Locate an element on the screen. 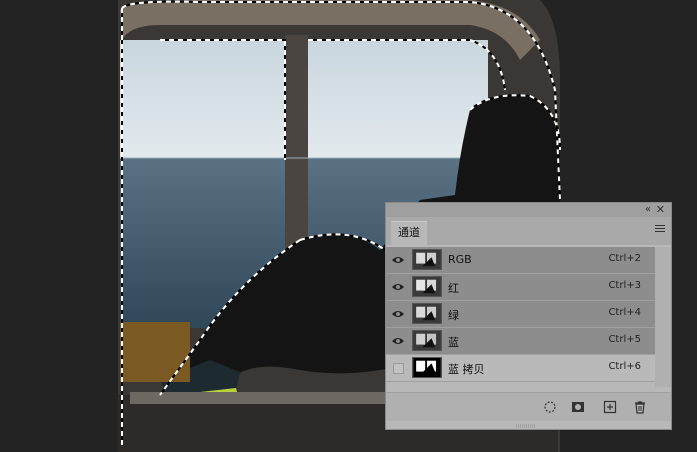 This screenshot has height=452, width=697. channel-thumbnail-blue-copy is located at coordinates (427, 367).